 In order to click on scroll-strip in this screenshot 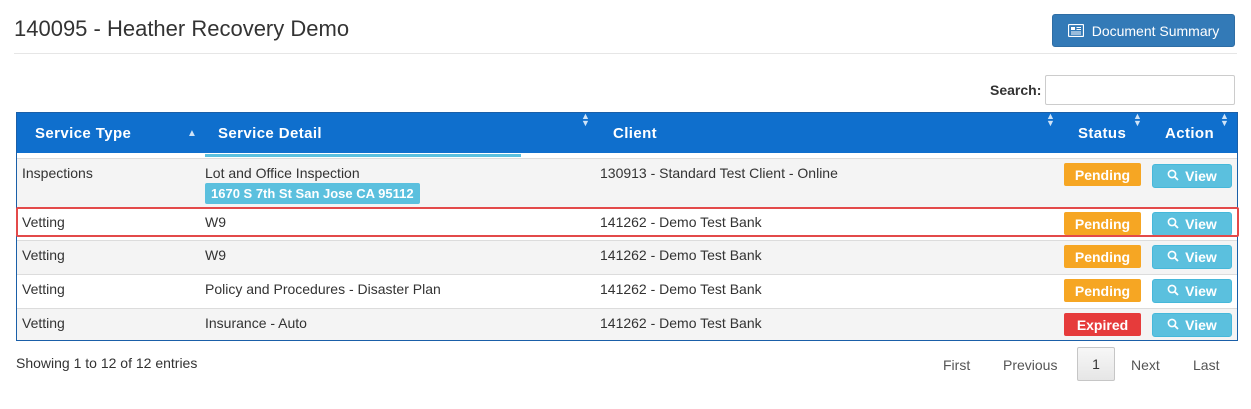, I will do `click(363, 155)`.